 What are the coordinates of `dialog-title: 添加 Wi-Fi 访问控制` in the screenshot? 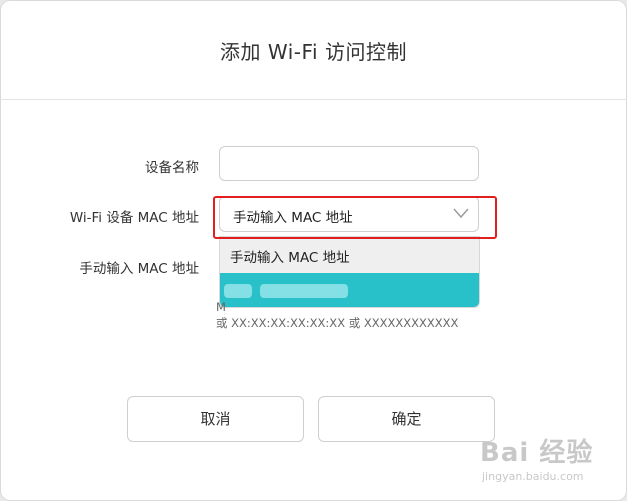 It's located at (313, 52).